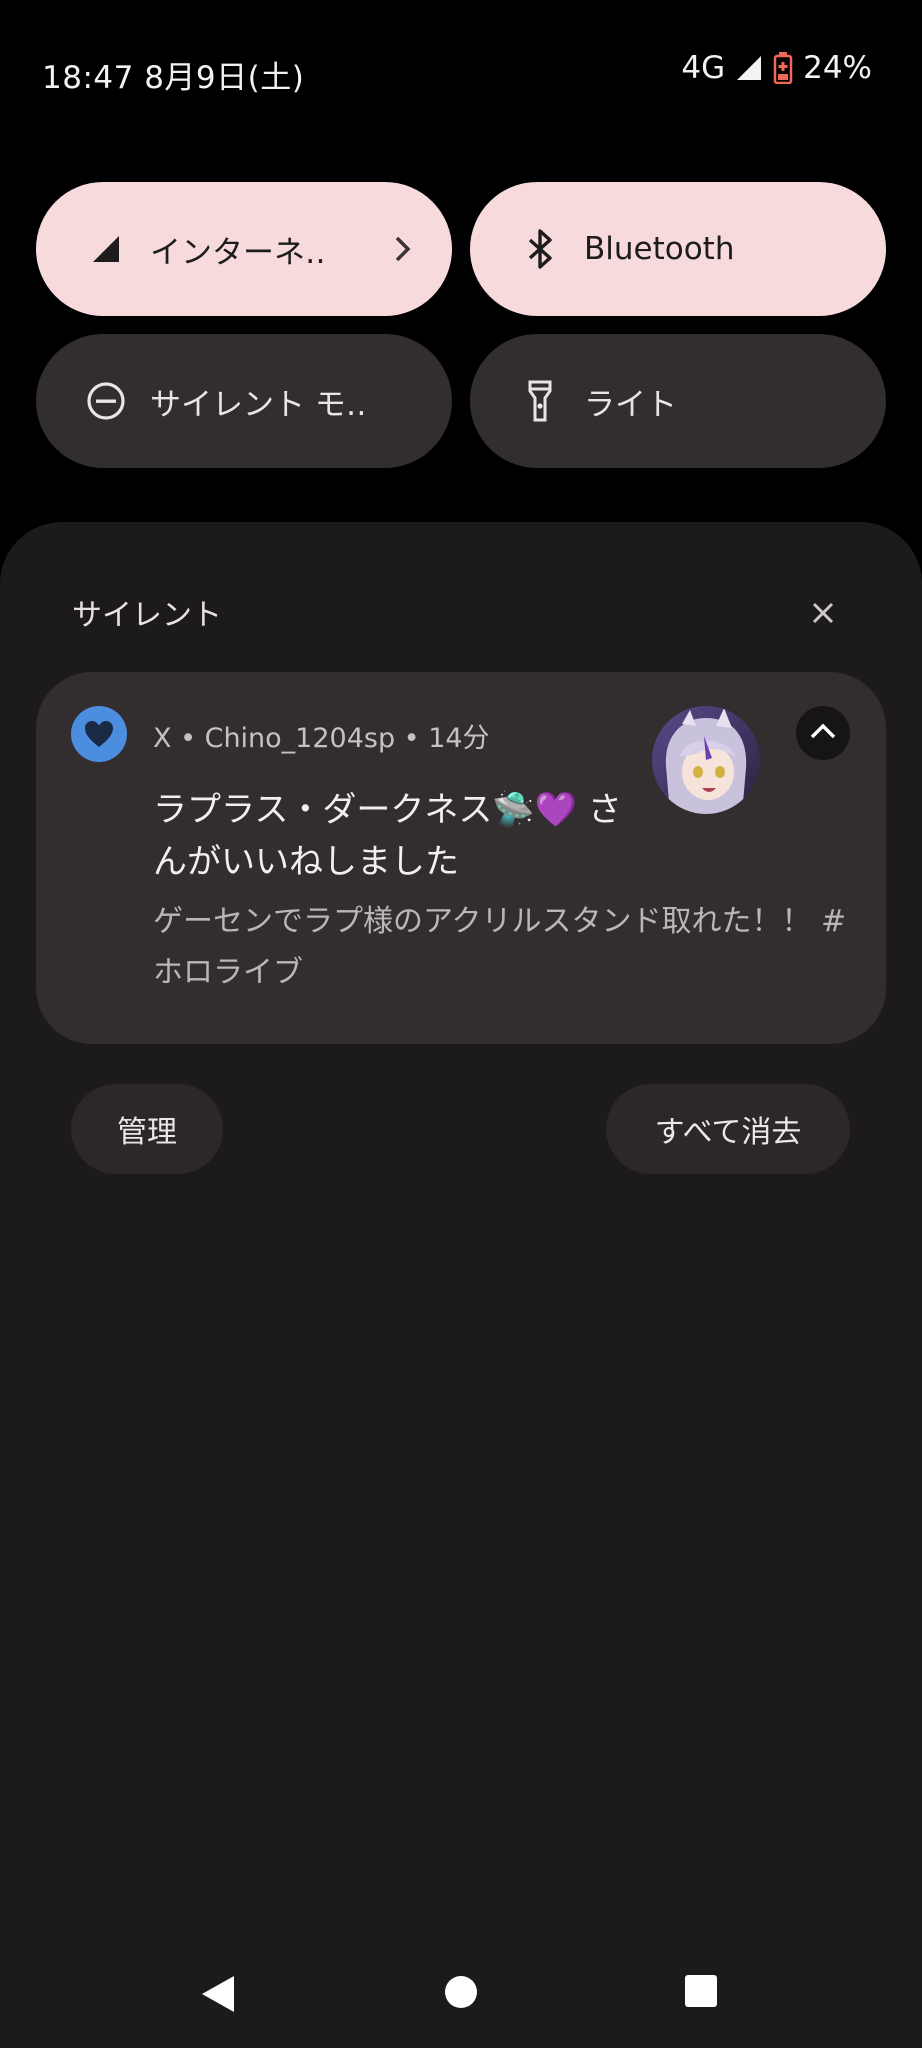  Describe the element at coordinates (703, 68) in the screenshot. I see `network-type: 4G` at that location.